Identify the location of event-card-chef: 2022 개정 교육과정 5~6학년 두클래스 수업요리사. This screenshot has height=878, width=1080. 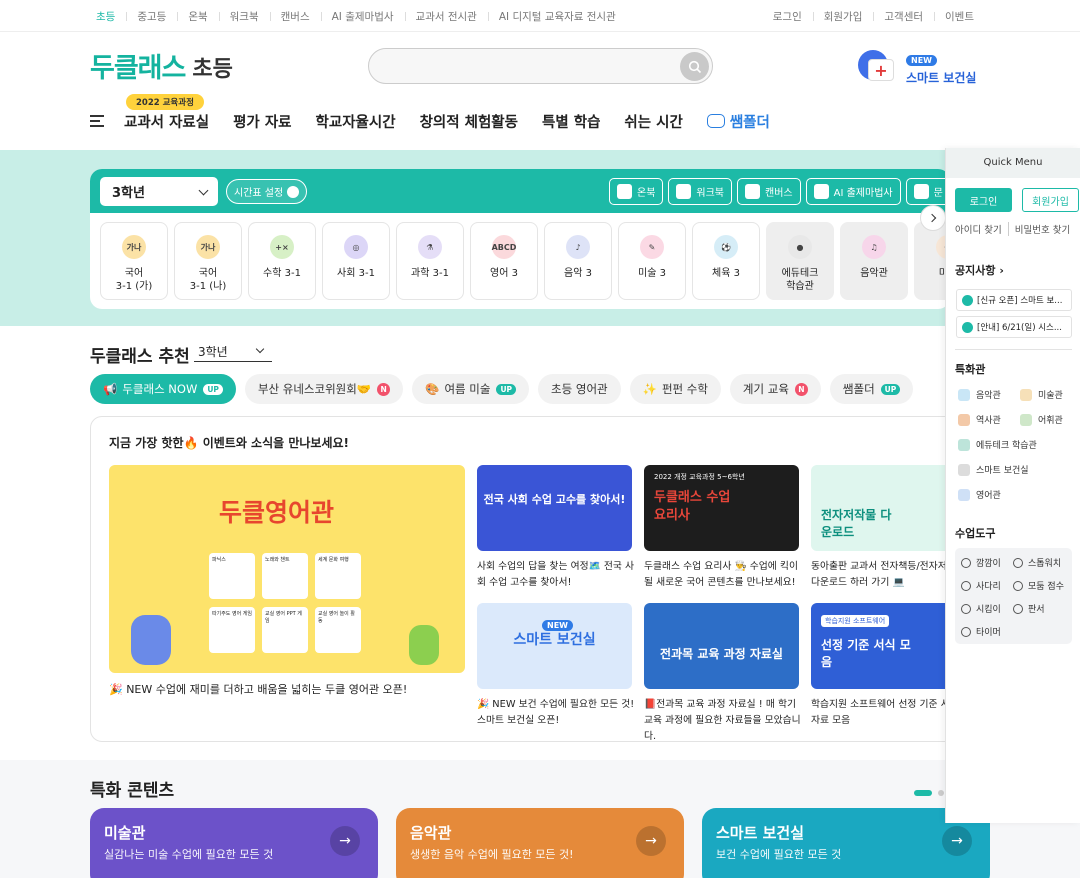
(721, 508).